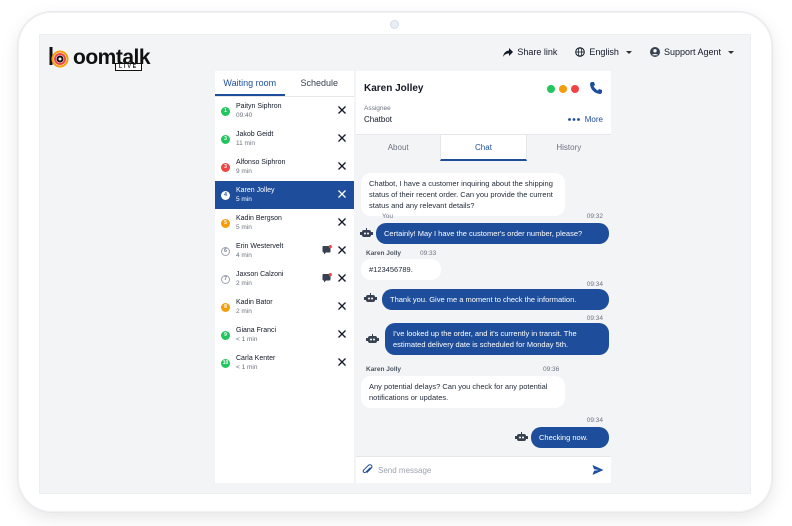  Describe the element at coordinates (483, 148) in the screenshot. I see `tab-chat: Chat` at that location.